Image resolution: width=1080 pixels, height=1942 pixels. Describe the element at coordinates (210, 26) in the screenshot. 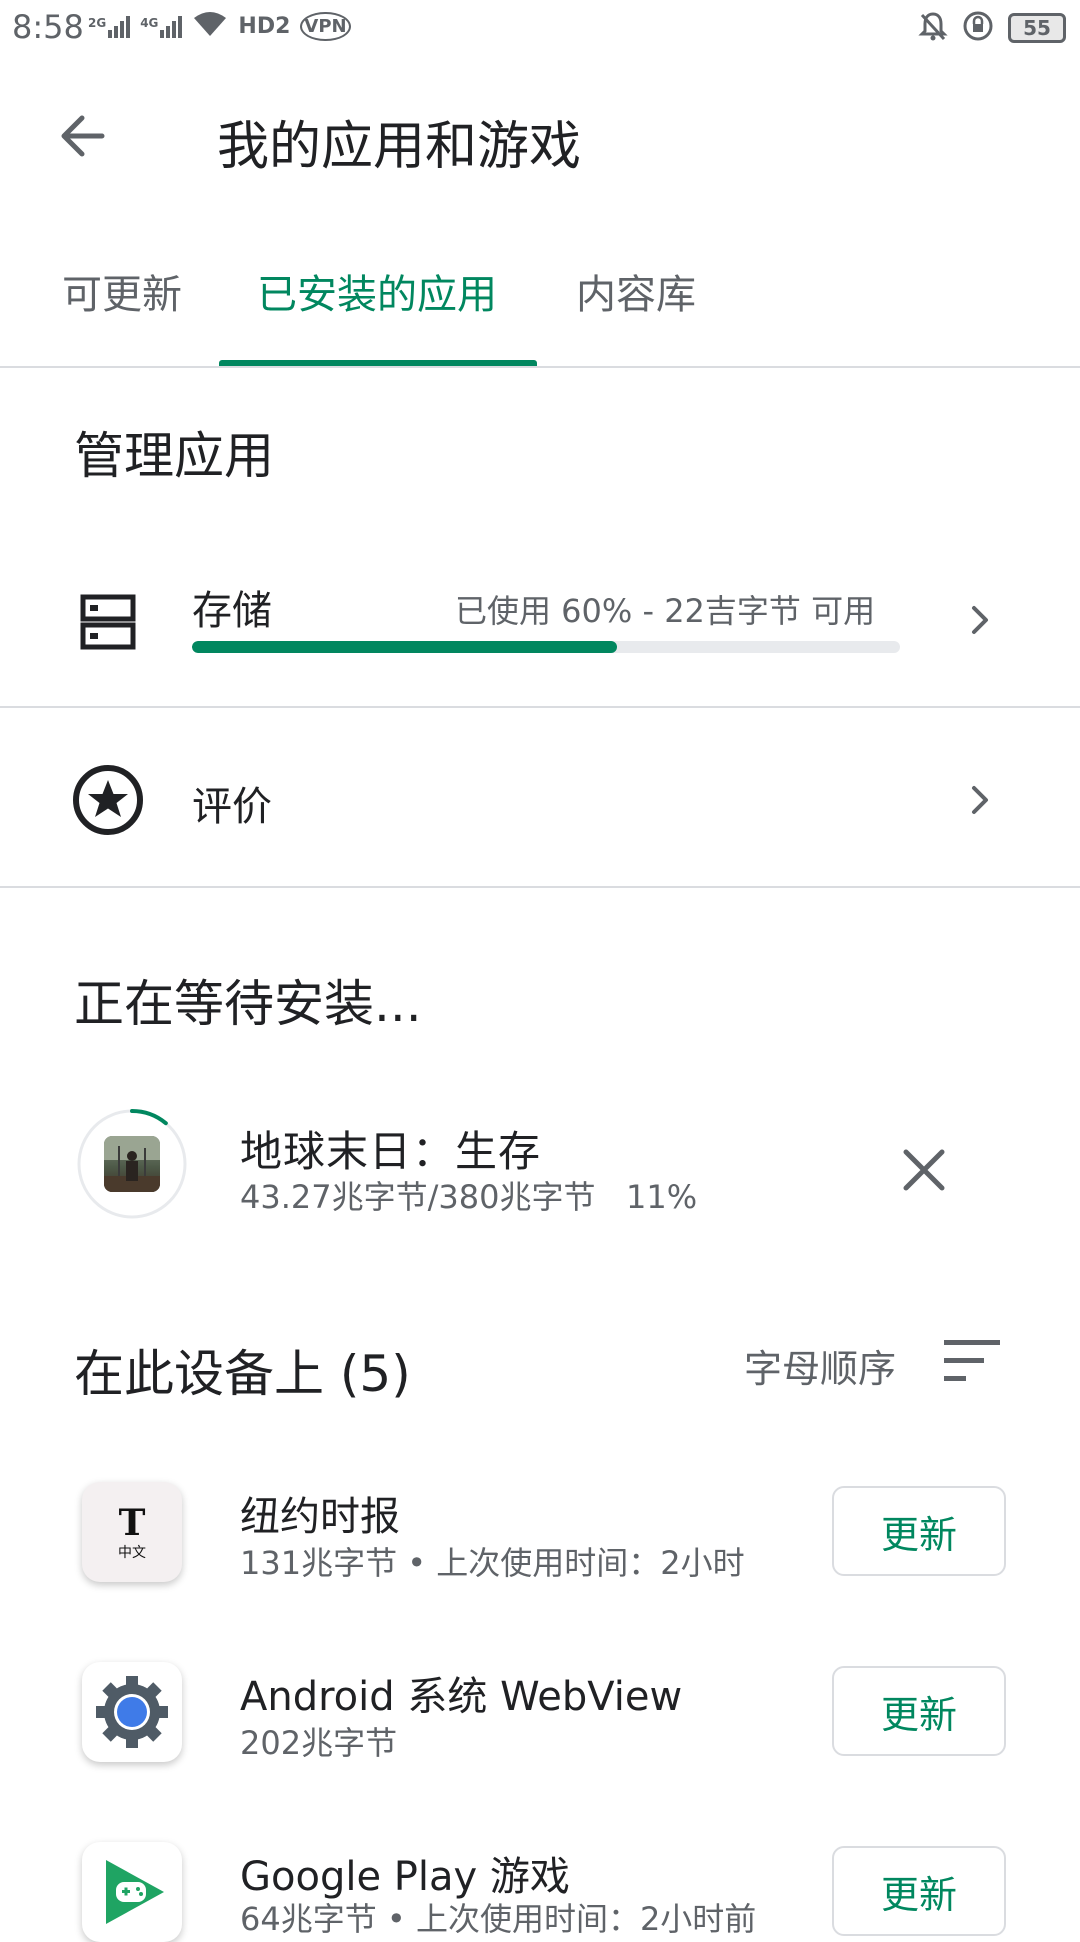

I see `wifi-icon` at that location.